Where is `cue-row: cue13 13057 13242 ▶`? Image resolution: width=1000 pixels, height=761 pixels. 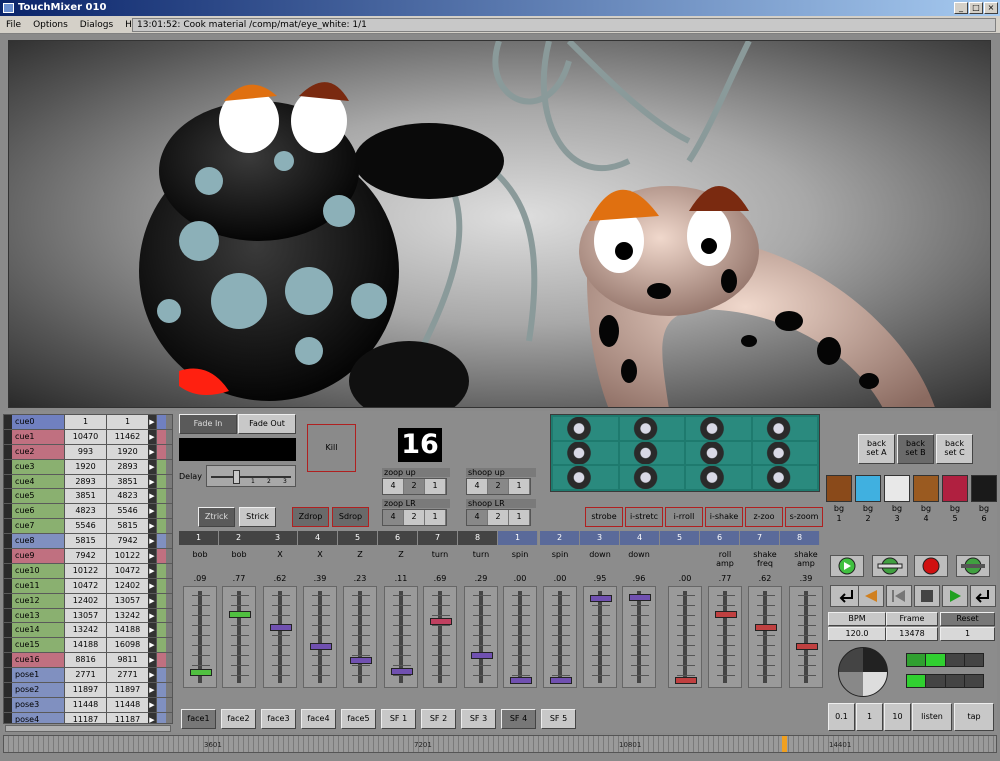
cue-row: cue13 13057 13242 ▶ is located at coordinates (88, 616).